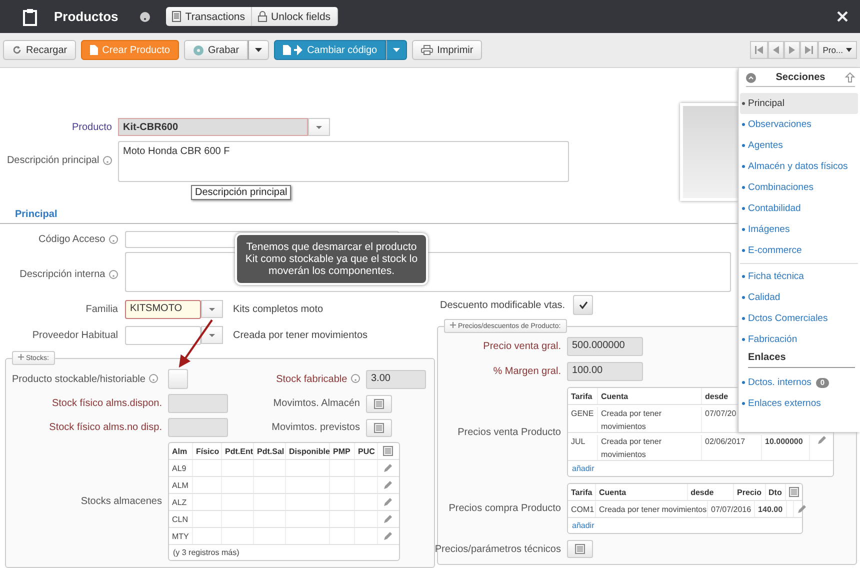 The height and width of the screenshot is (568, 860). Describe the element at coordinates (181, 468) in the screenshot. I see `table-cell: AL9` at that location.